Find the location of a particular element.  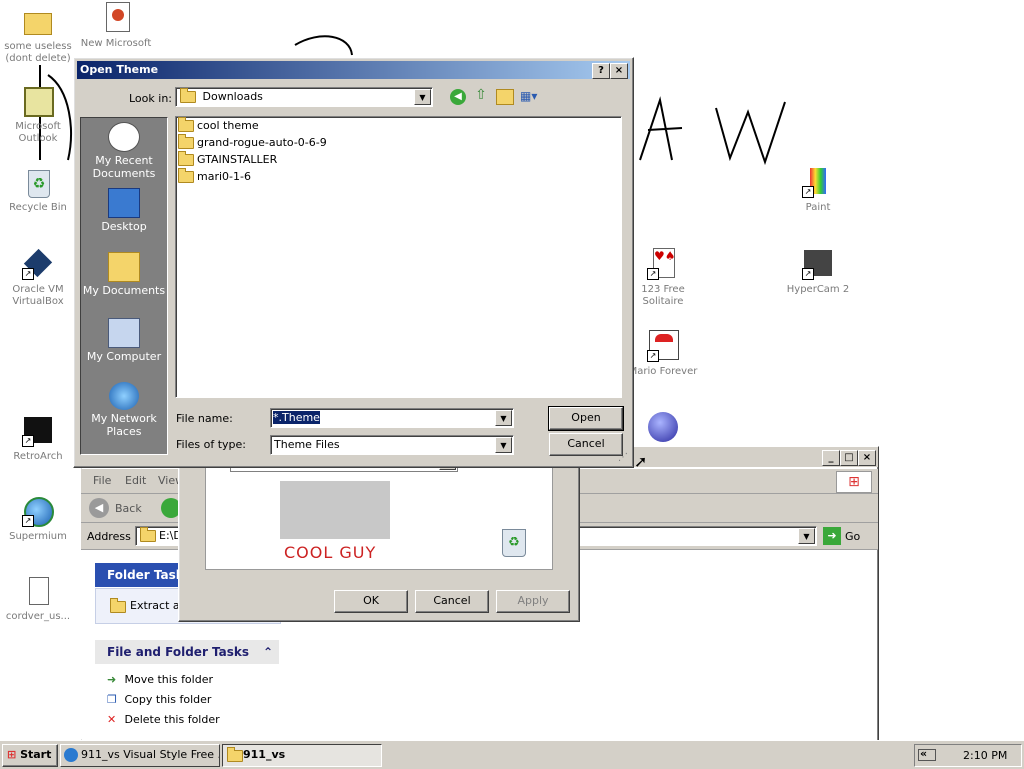

look-in-label: Look in: is located at coordinates (150, 98).